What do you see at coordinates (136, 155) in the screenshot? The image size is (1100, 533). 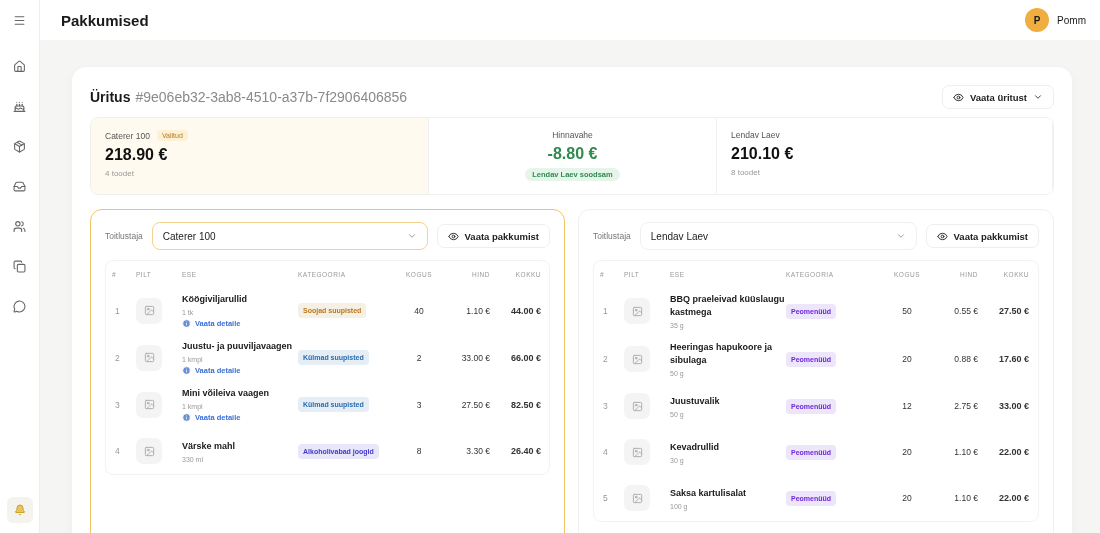 I see `offer-total: 218.90 €` at bounding box center [136, 155].